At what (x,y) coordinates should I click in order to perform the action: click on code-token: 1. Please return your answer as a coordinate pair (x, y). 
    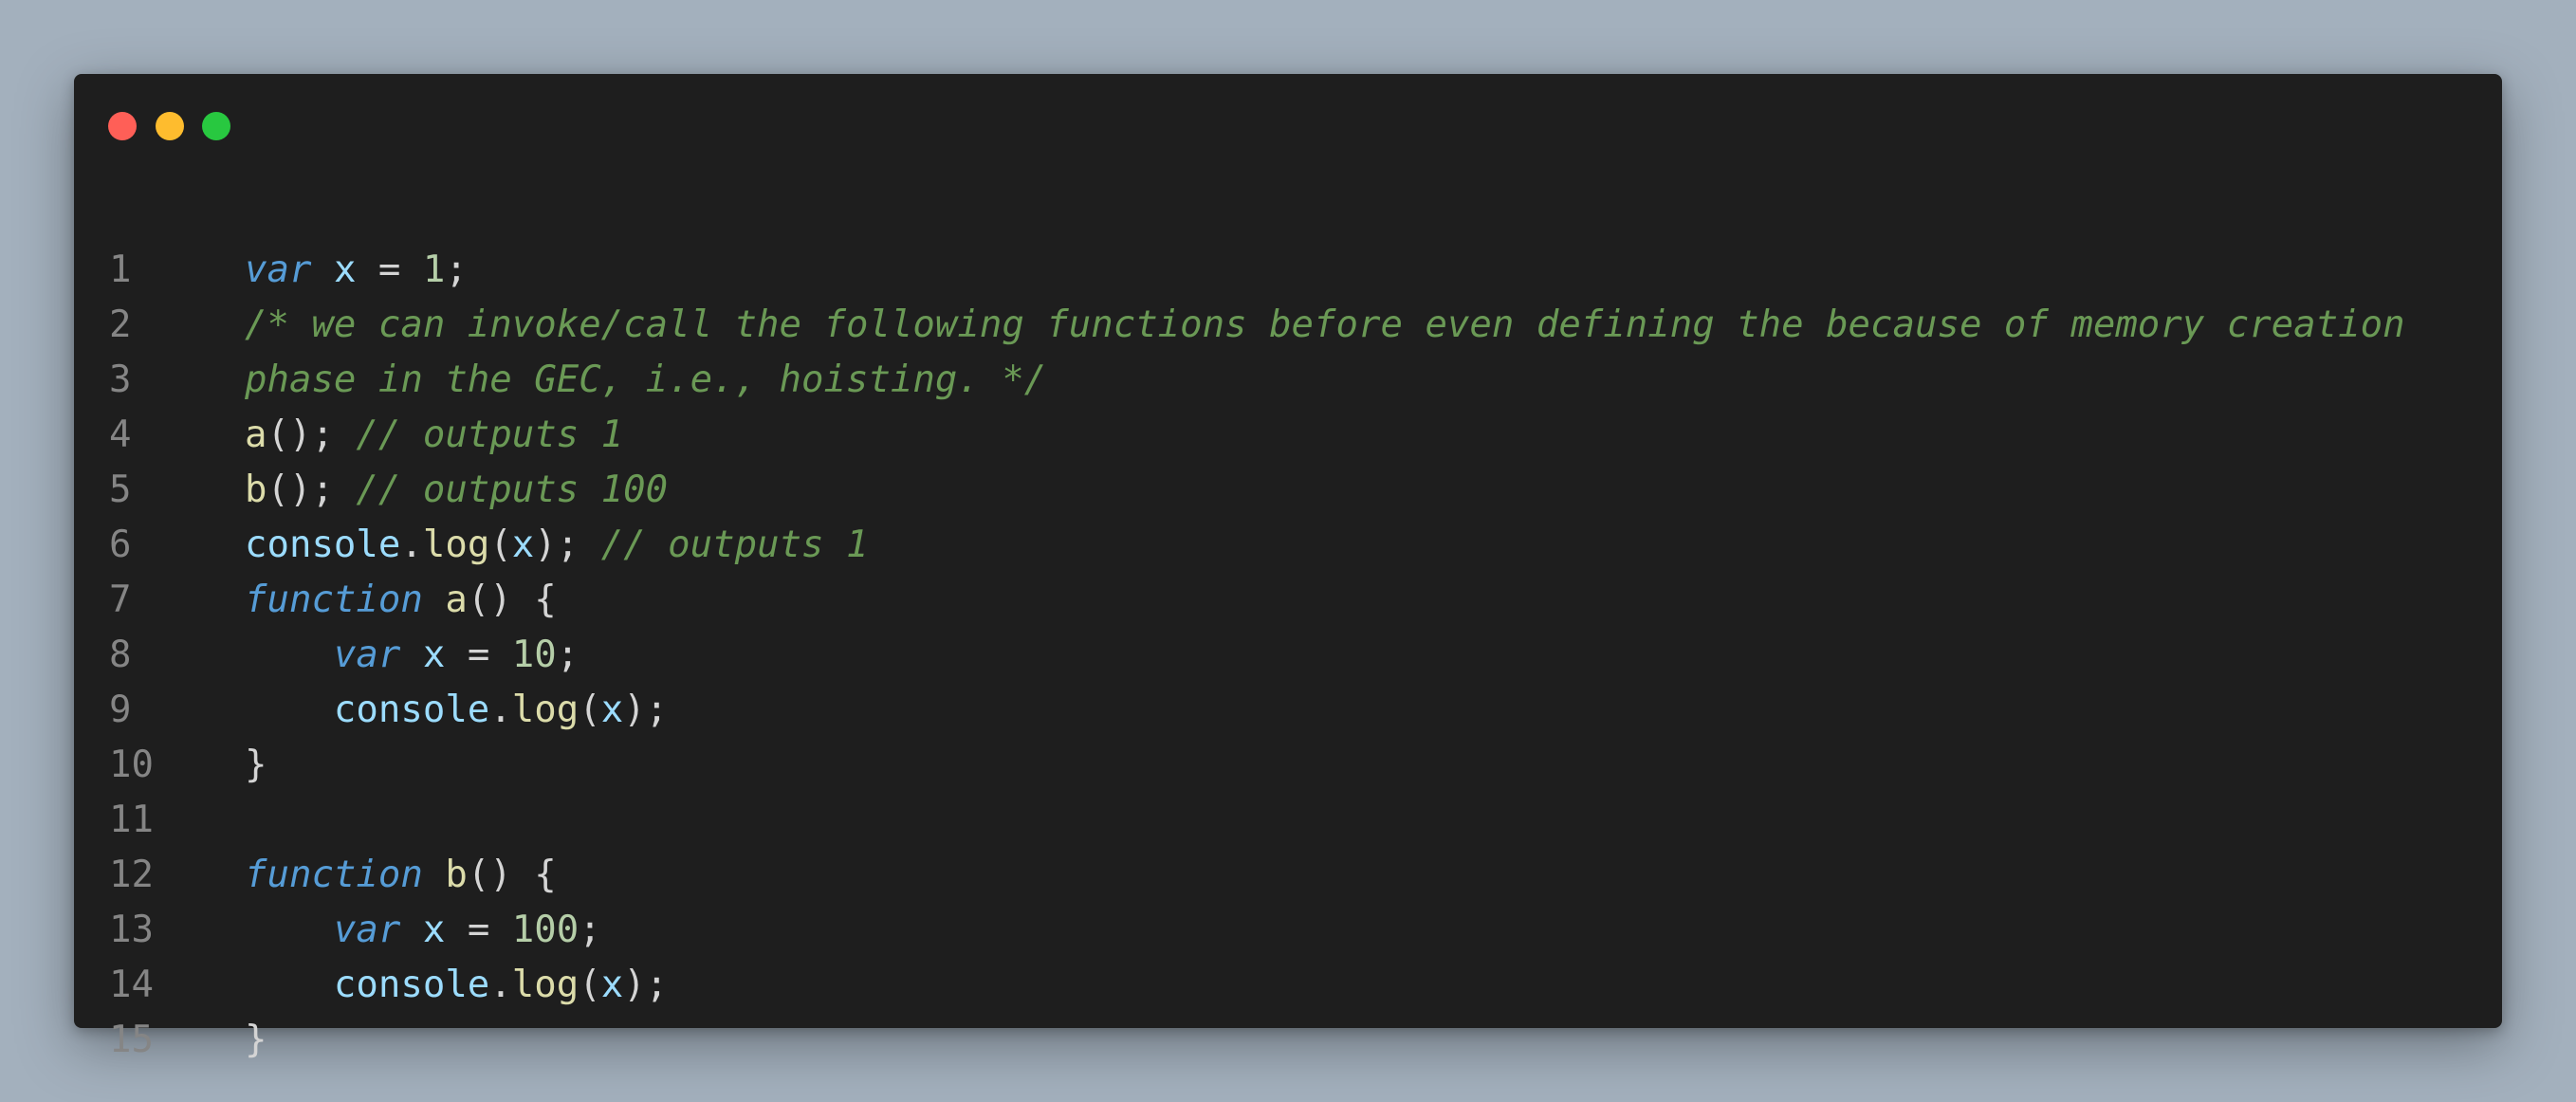
    Looking at the image, I should click on (434, 269).